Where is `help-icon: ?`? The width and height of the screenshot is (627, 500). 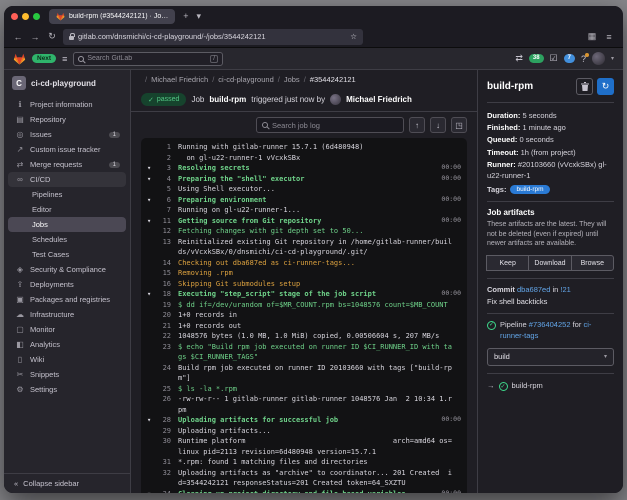
help-icon: ? is located at coordinates (585, 58).